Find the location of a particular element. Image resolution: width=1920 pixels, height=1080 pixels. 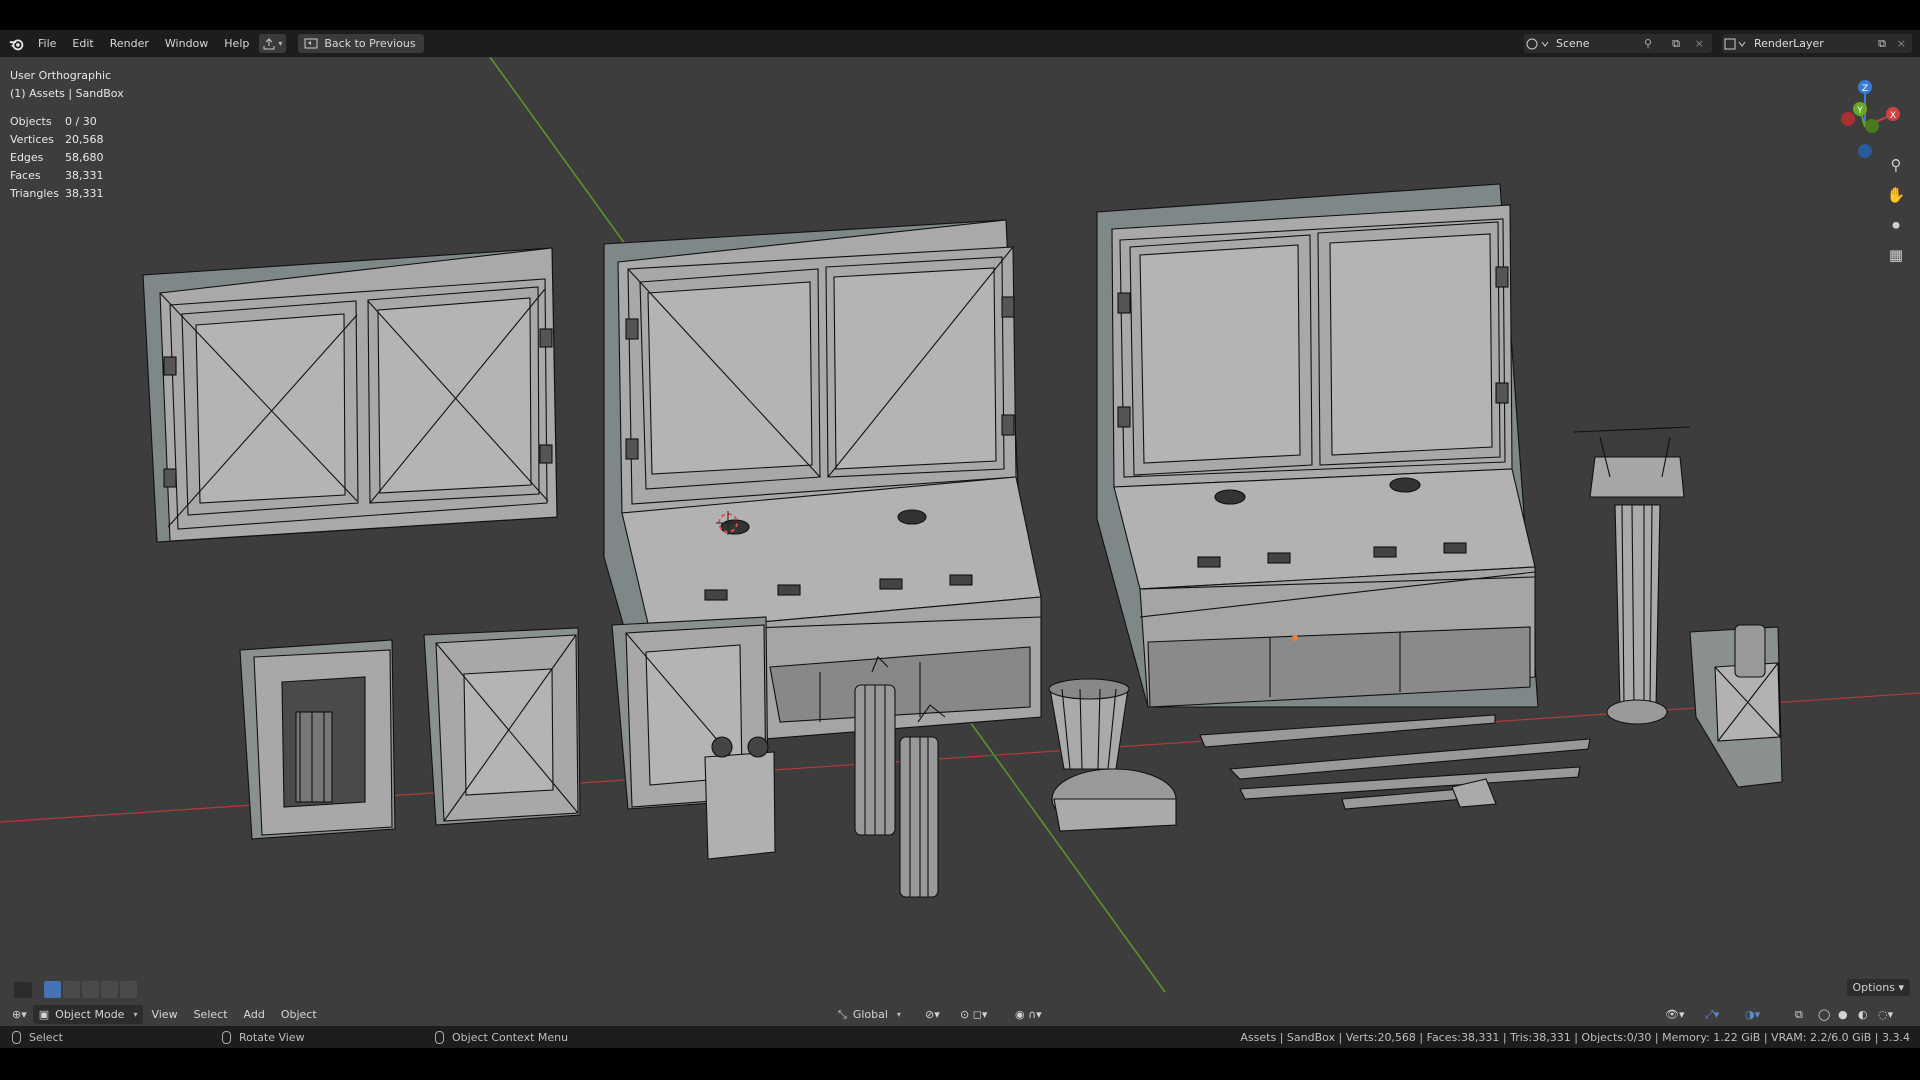

mouse-middle-icon is located at coordinates (226, 1037).